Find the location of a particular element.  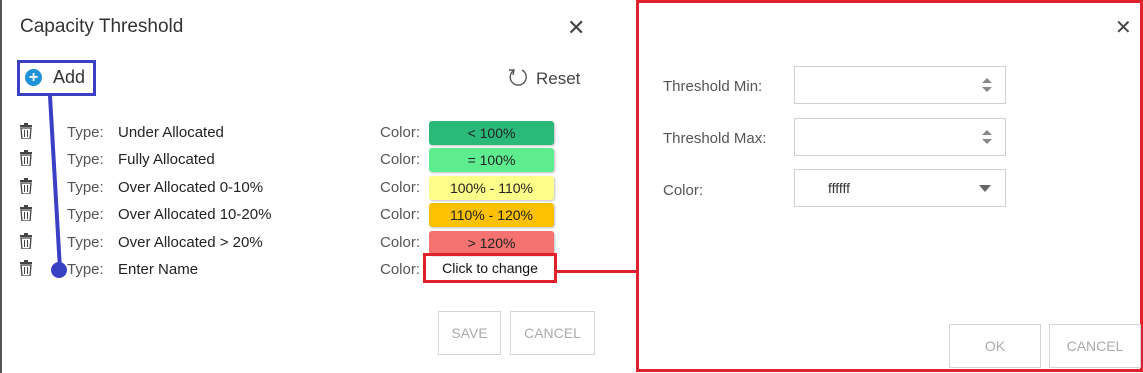

threshold-row: Type: Over Allocated > 20% Color: > 120% is located at coordinates (302, 243).